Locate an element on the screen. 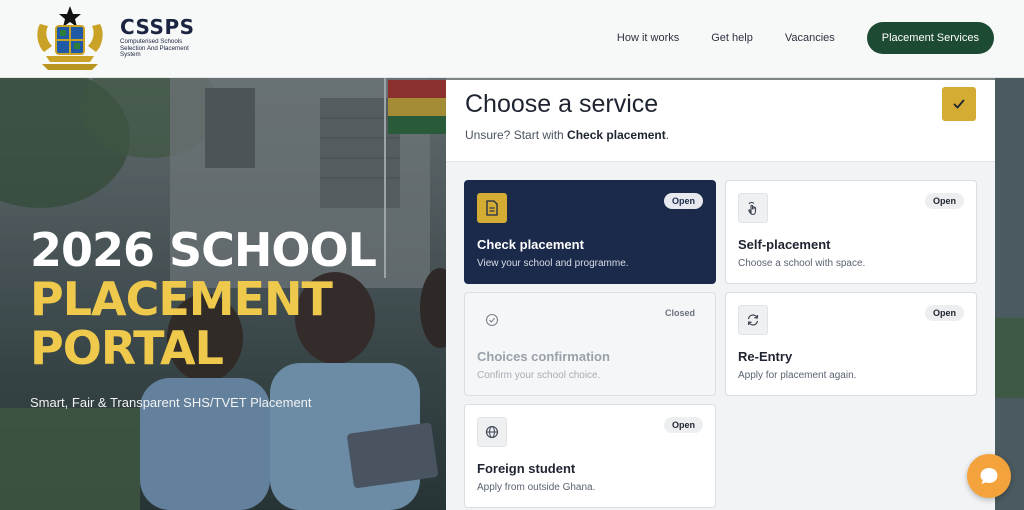 This screenshot has height=510, width=1024. hero-title-line2: PLACEMENT is located at coordinates (181, 299).